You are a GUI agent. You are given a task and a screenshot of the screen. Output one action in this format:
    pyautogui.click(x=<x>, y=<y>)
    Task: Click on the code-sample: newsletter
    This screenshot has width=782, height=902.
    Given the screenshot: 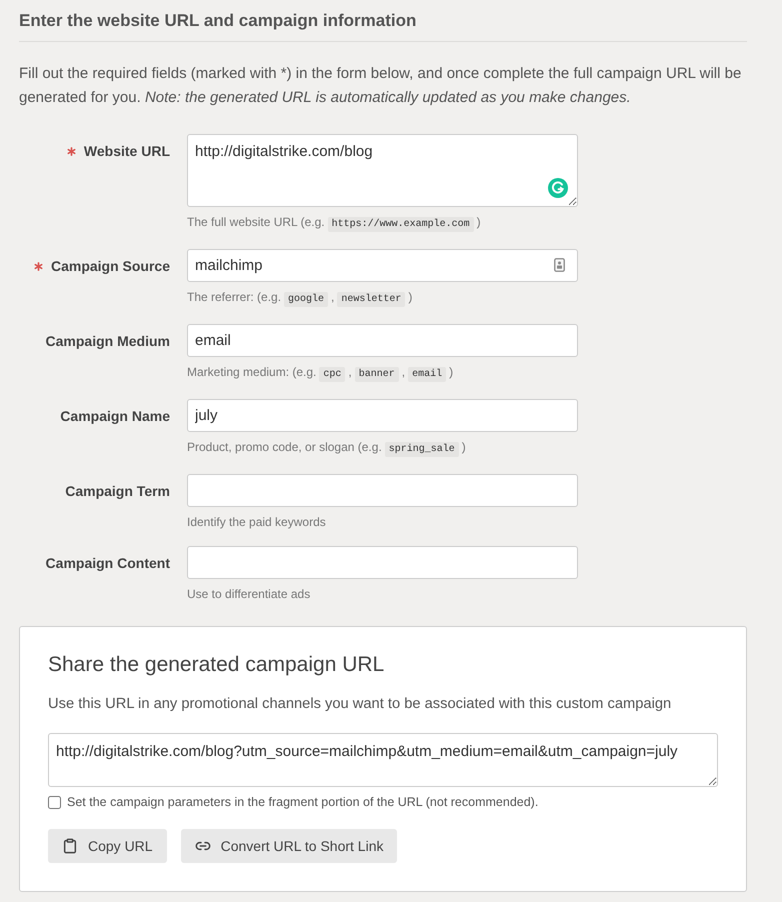 What is the action you would take?
    pyautogui.click(x=371, y=299)
    